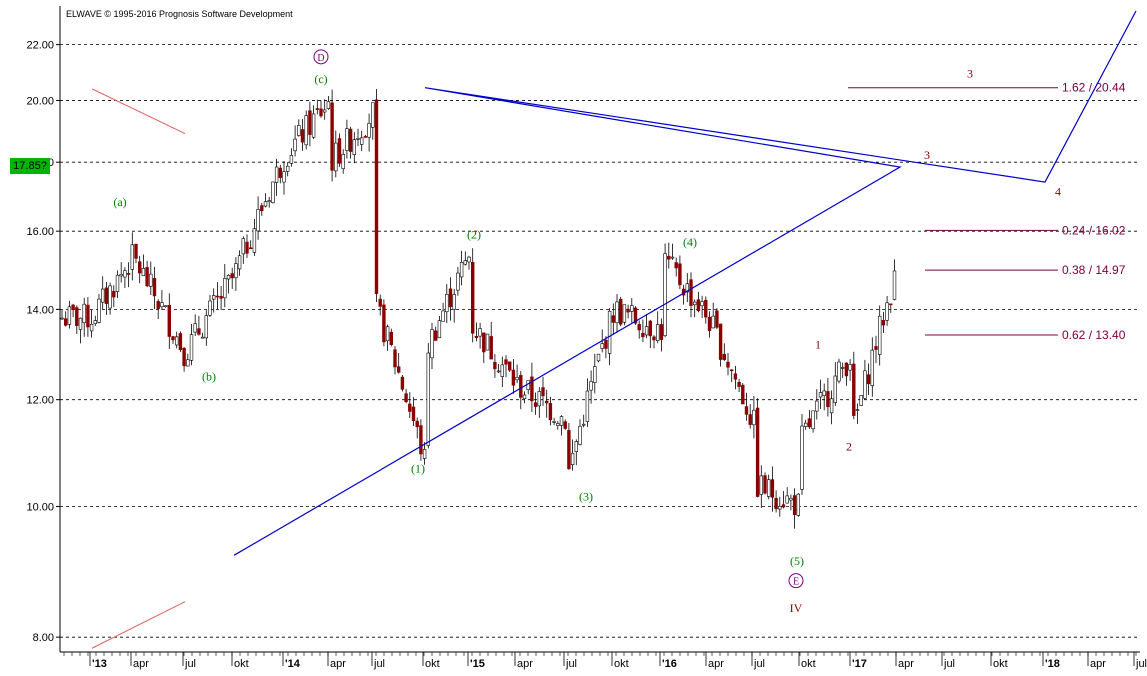  Describe the element at coordinates (40, 507) in the screenshot. I see `y-tick-label: 10.00` at that location.